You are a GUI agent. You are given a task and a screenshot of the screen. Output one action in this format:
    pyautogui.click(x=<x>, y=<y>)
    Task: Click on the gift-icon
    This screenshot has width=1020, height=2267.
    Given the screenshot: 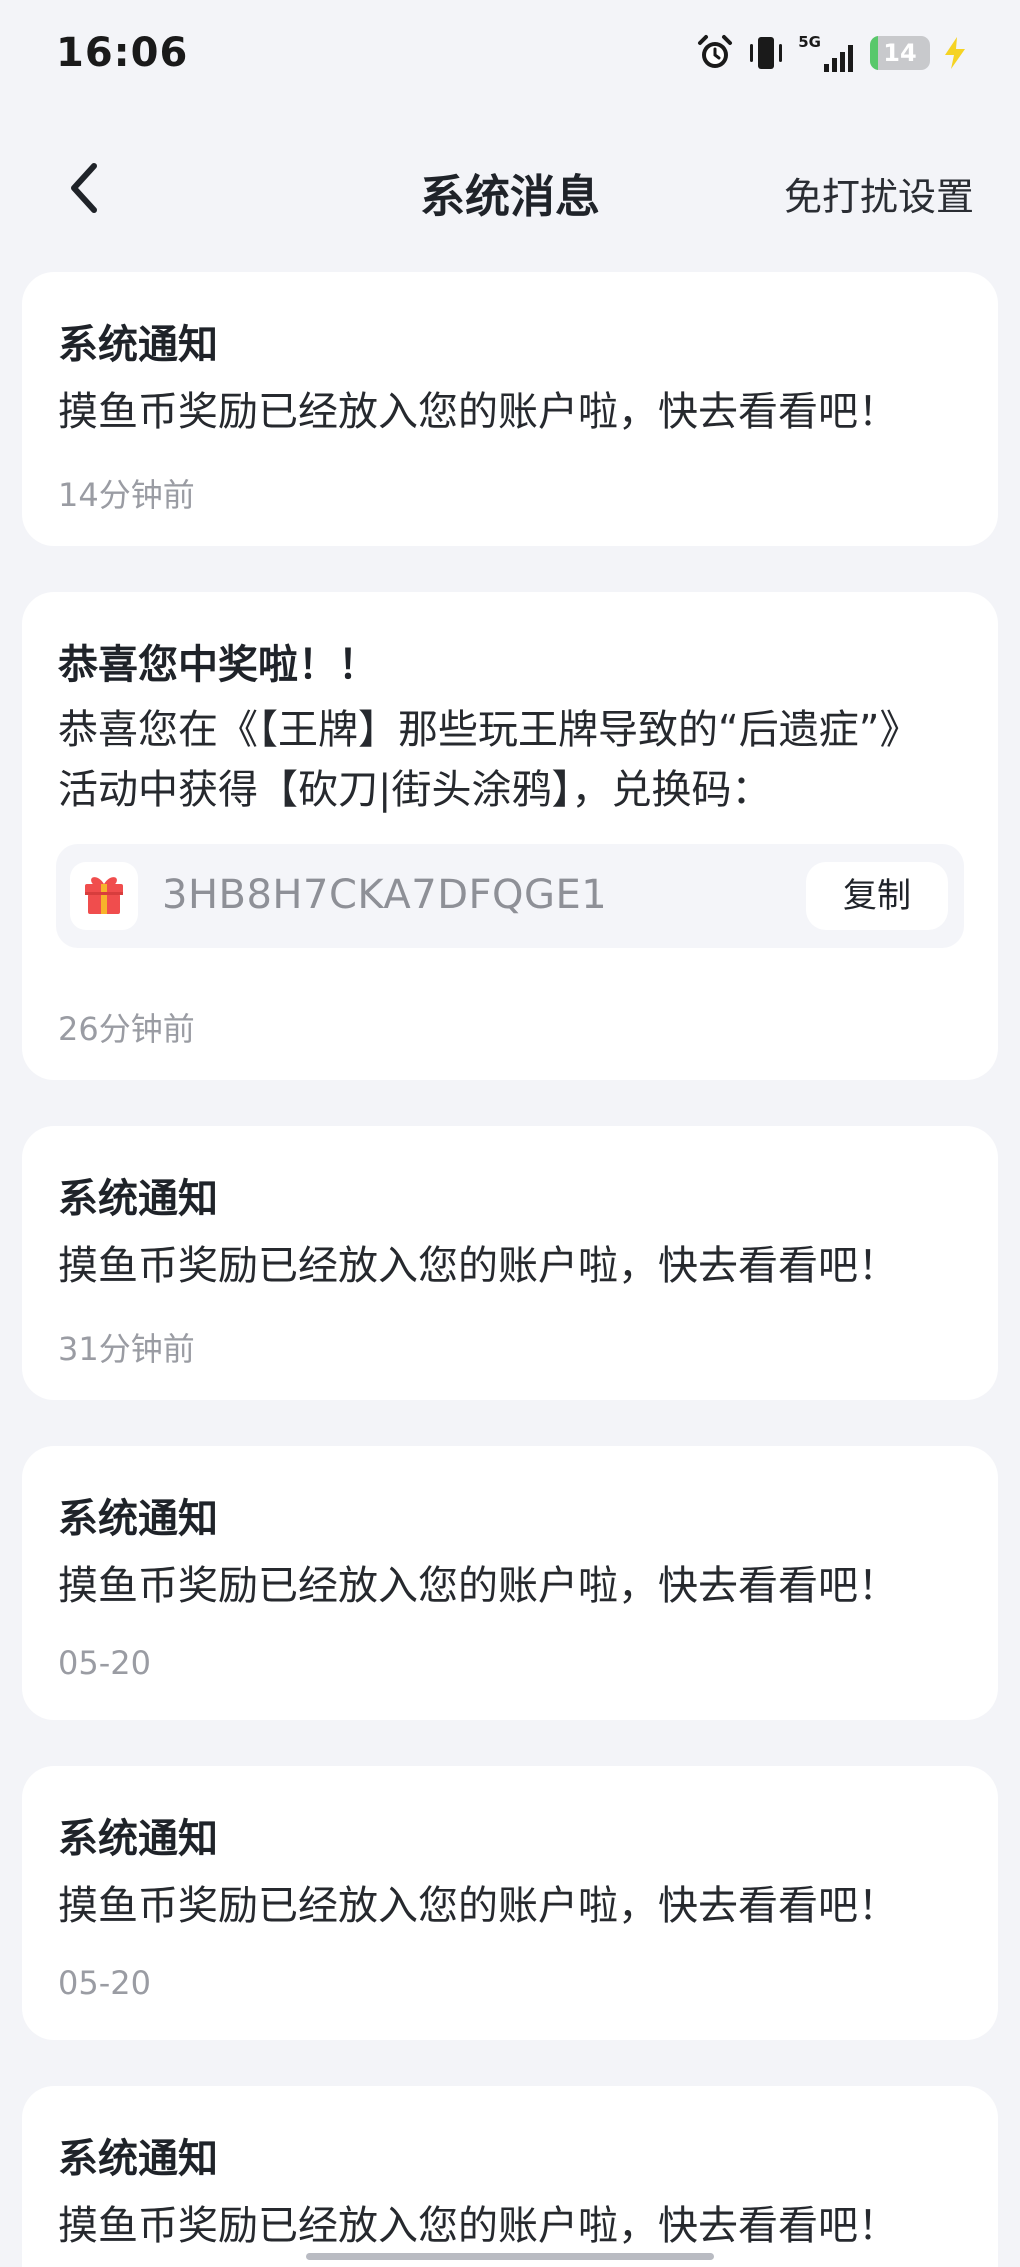 What is the action you would take?
    pyautogui.click(x=104, y=896)
    